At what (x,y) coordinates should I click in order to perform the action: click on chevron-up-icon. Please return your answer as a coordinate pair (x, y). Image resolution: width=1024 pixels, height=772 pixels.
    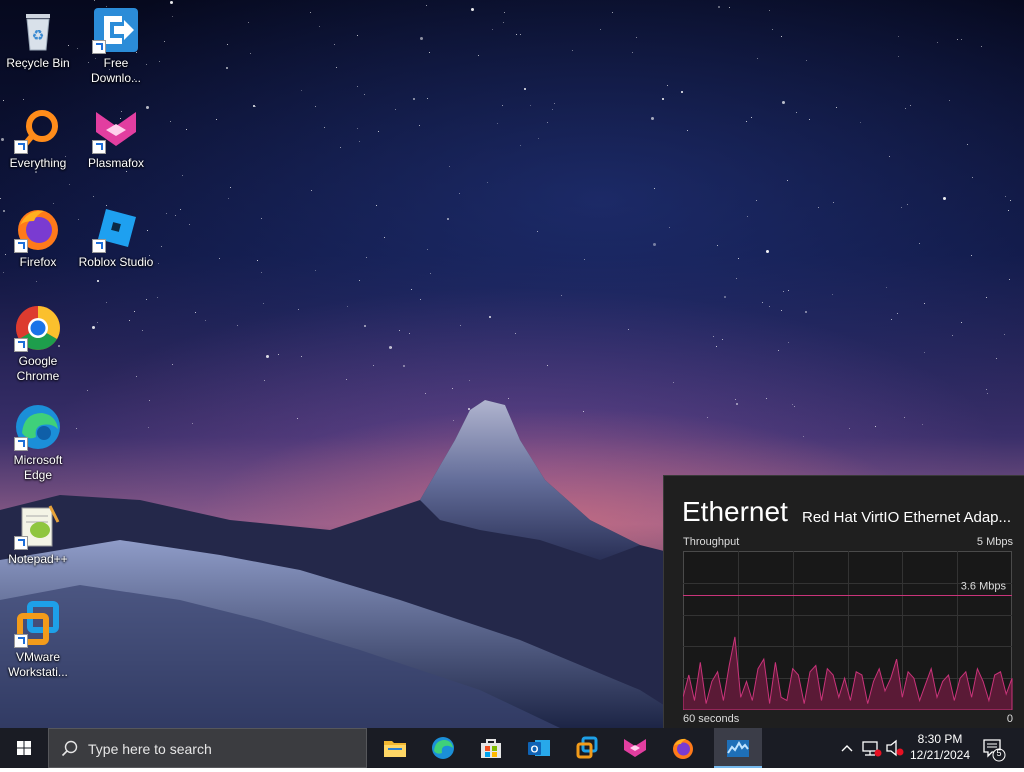
    Looking at the image, I should click on (847, 748).